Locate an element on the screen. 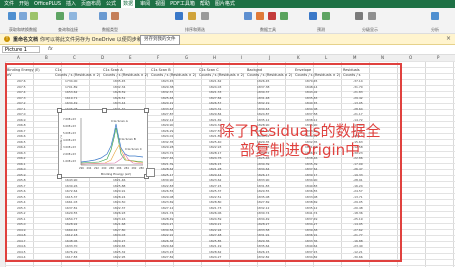 The width and height of the screenshot is (455, 267). peak-label: C1s Scan C is located at coordinates (133, 149).